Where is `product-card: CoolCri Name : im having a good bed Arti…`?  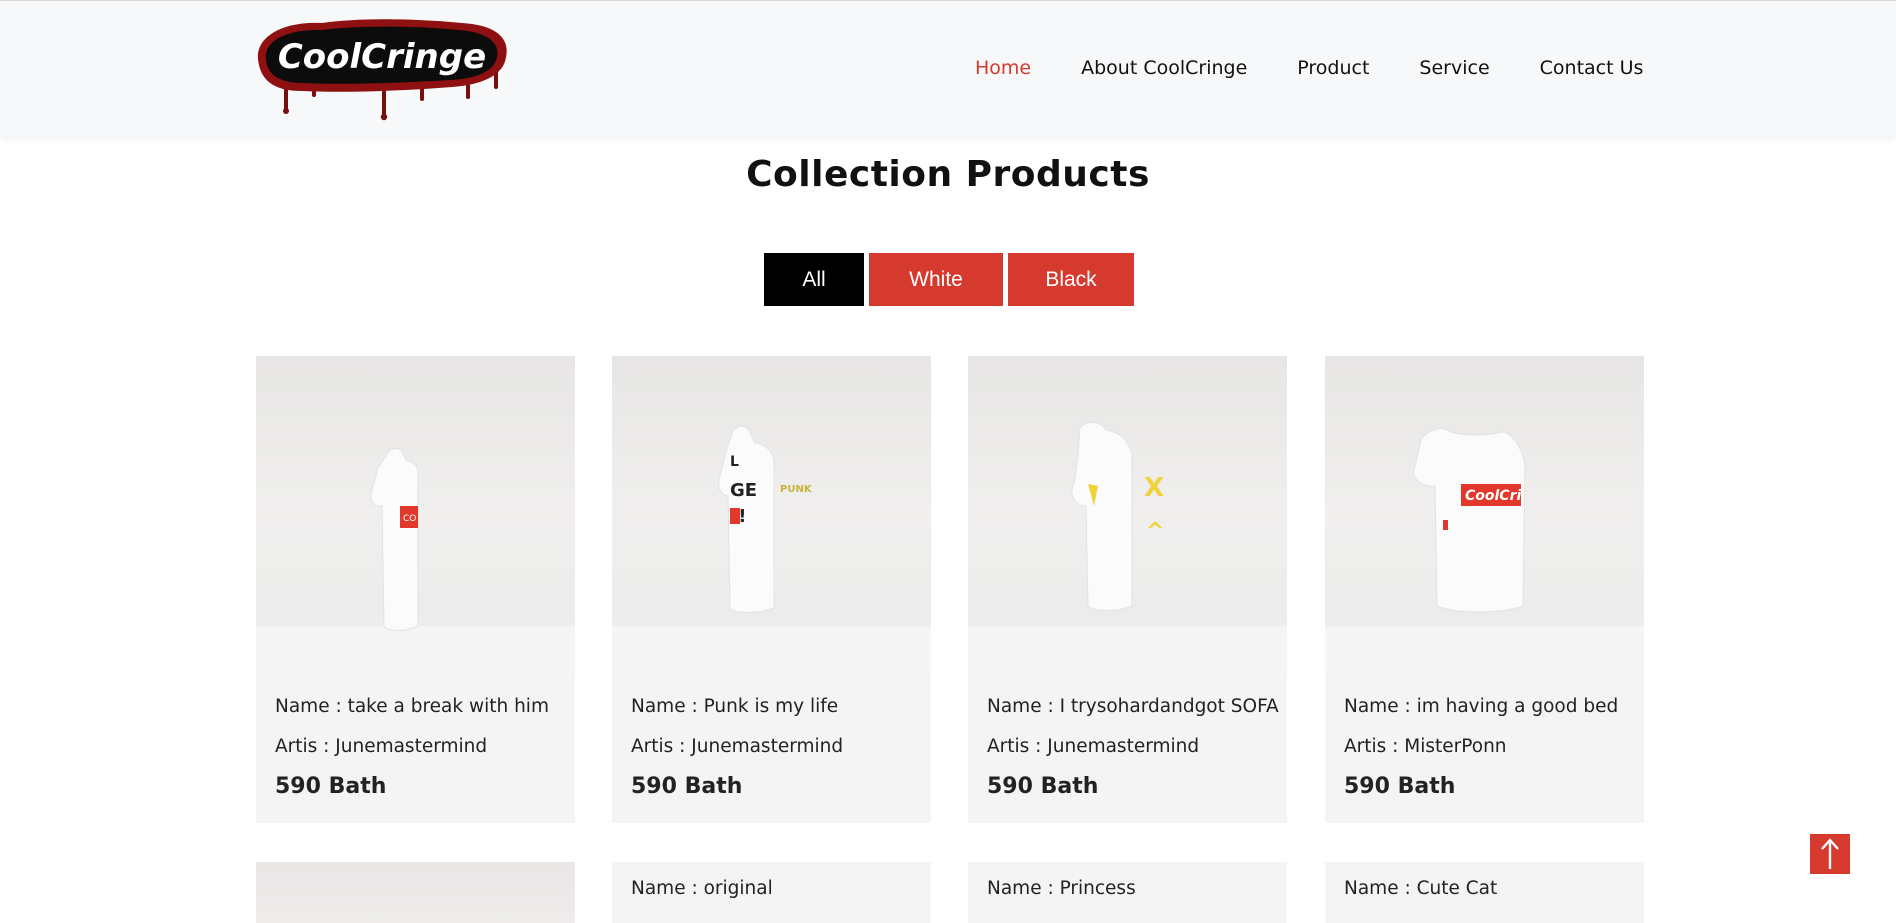 product-card: CoolCri Name : im having a good bed Arti… is located at coordinates (1484, 589).